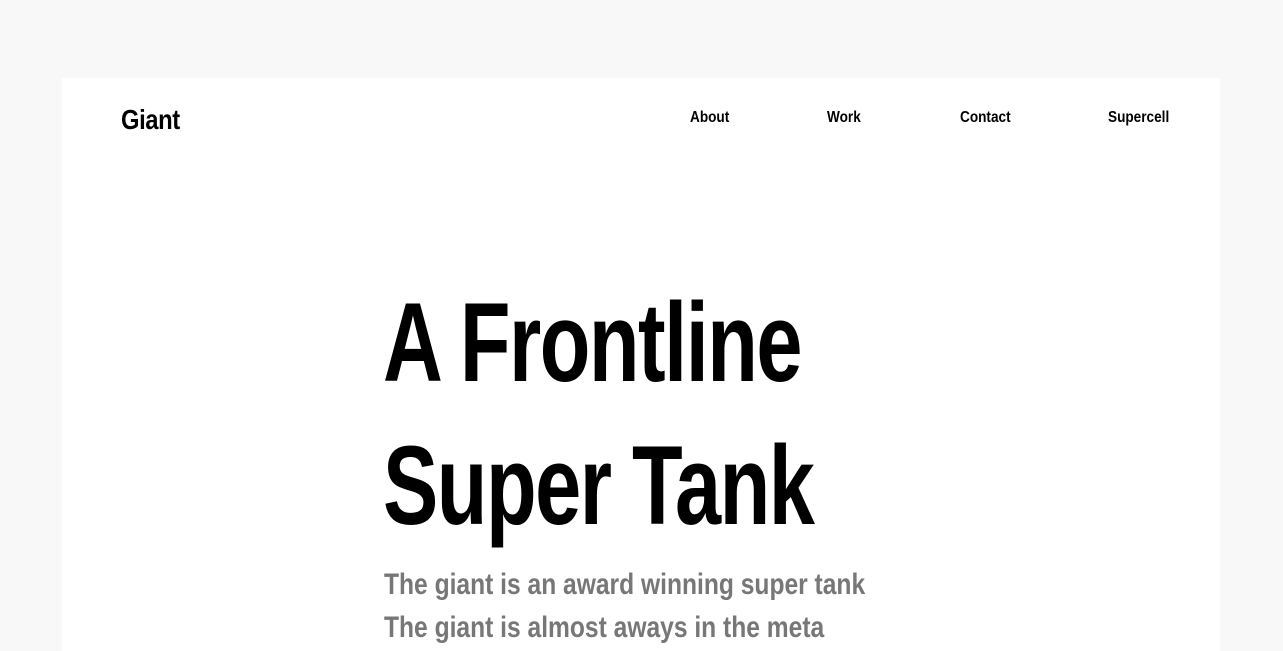 This screenshot has height=651, width=1283. I want to click on main-nav: About Work Contact Supercell, so click(641, 118).